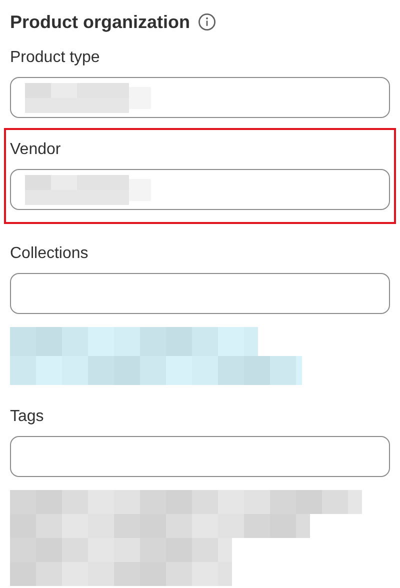 The width and height of the screenshot is (400, 588). Describe the element at coordinates (27, 417) in the screenshot. I see `field-label: Tags` at that location.